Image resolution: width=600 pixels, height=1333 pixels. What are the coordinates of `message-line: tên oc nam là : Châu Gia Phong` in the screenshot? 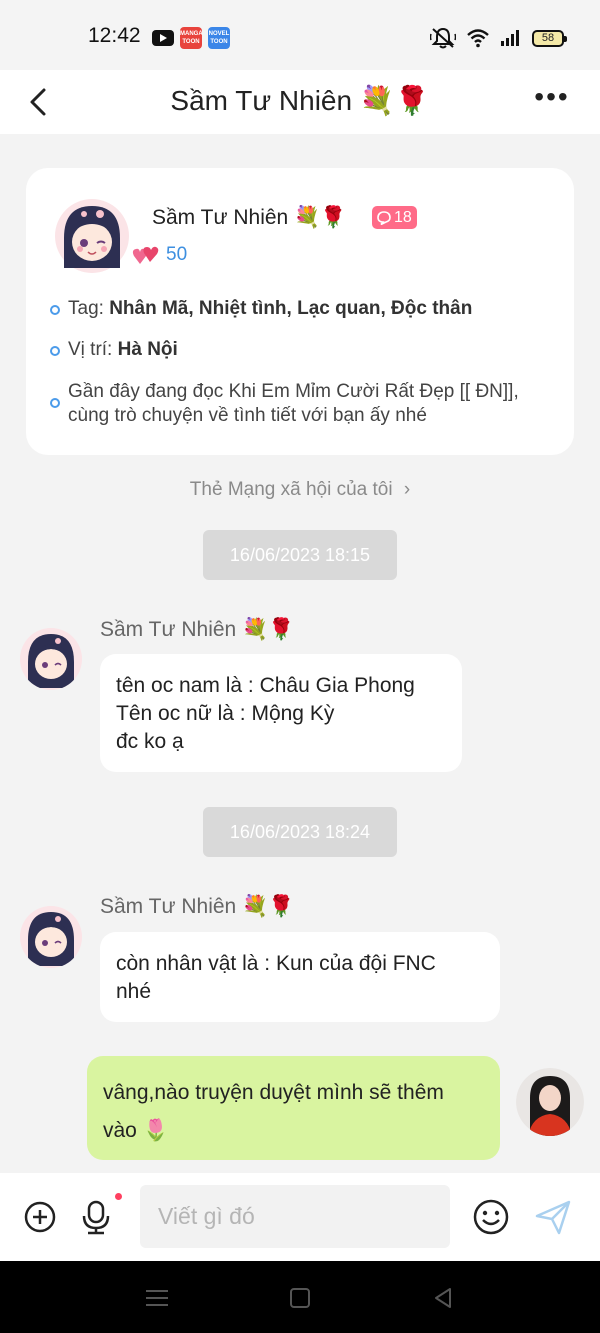 It's located at (265, 685).